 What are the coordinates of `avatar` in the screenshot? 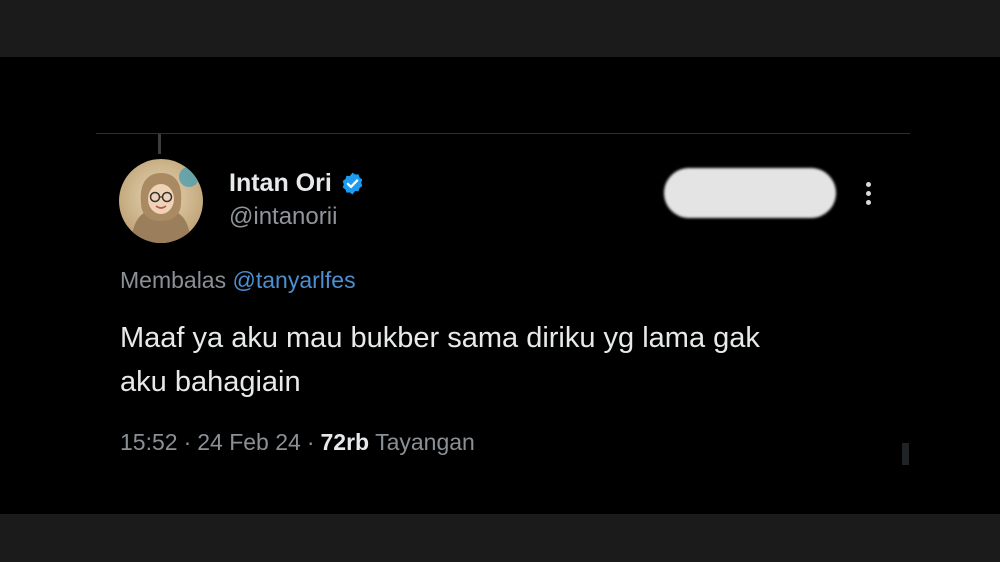 It's located at (161, 201).